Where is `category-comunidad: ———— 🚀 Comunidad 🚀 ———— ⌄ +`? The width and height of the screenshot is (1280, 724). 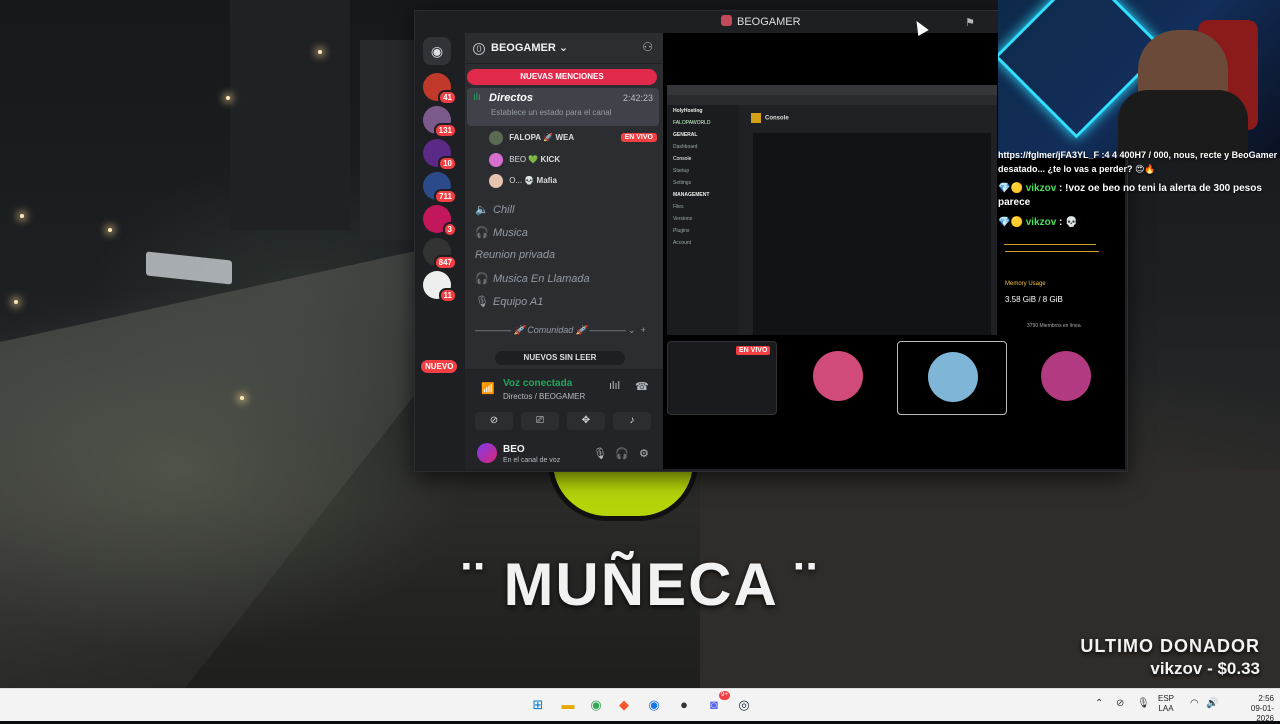 category-comunidad: ———— 🚀 Comunidad 🚀 ———— ⌄ + is located at coordinates (565, 330).